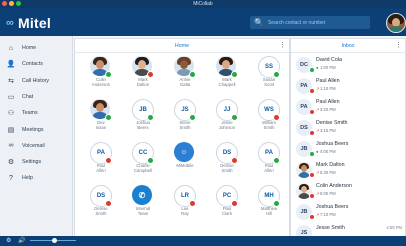  I want to click on contact-tile: ☺ MiMobile, so click(185, 162).